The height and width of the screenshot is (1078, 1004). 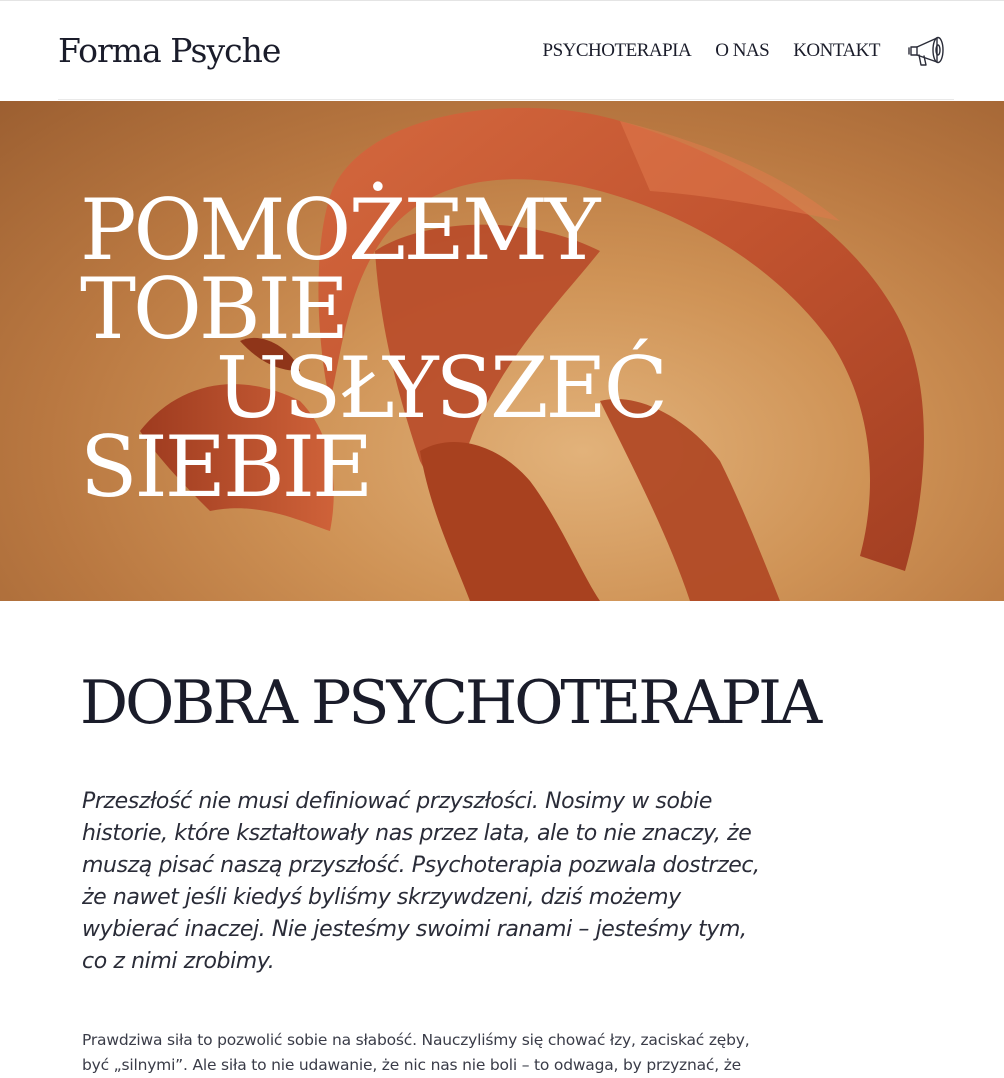 What do you see at coordinates (451, 703) in the screenshot?
I see `section-title: DOBRA PSYCHOTERAPIA` at bounding box center [451, 703].